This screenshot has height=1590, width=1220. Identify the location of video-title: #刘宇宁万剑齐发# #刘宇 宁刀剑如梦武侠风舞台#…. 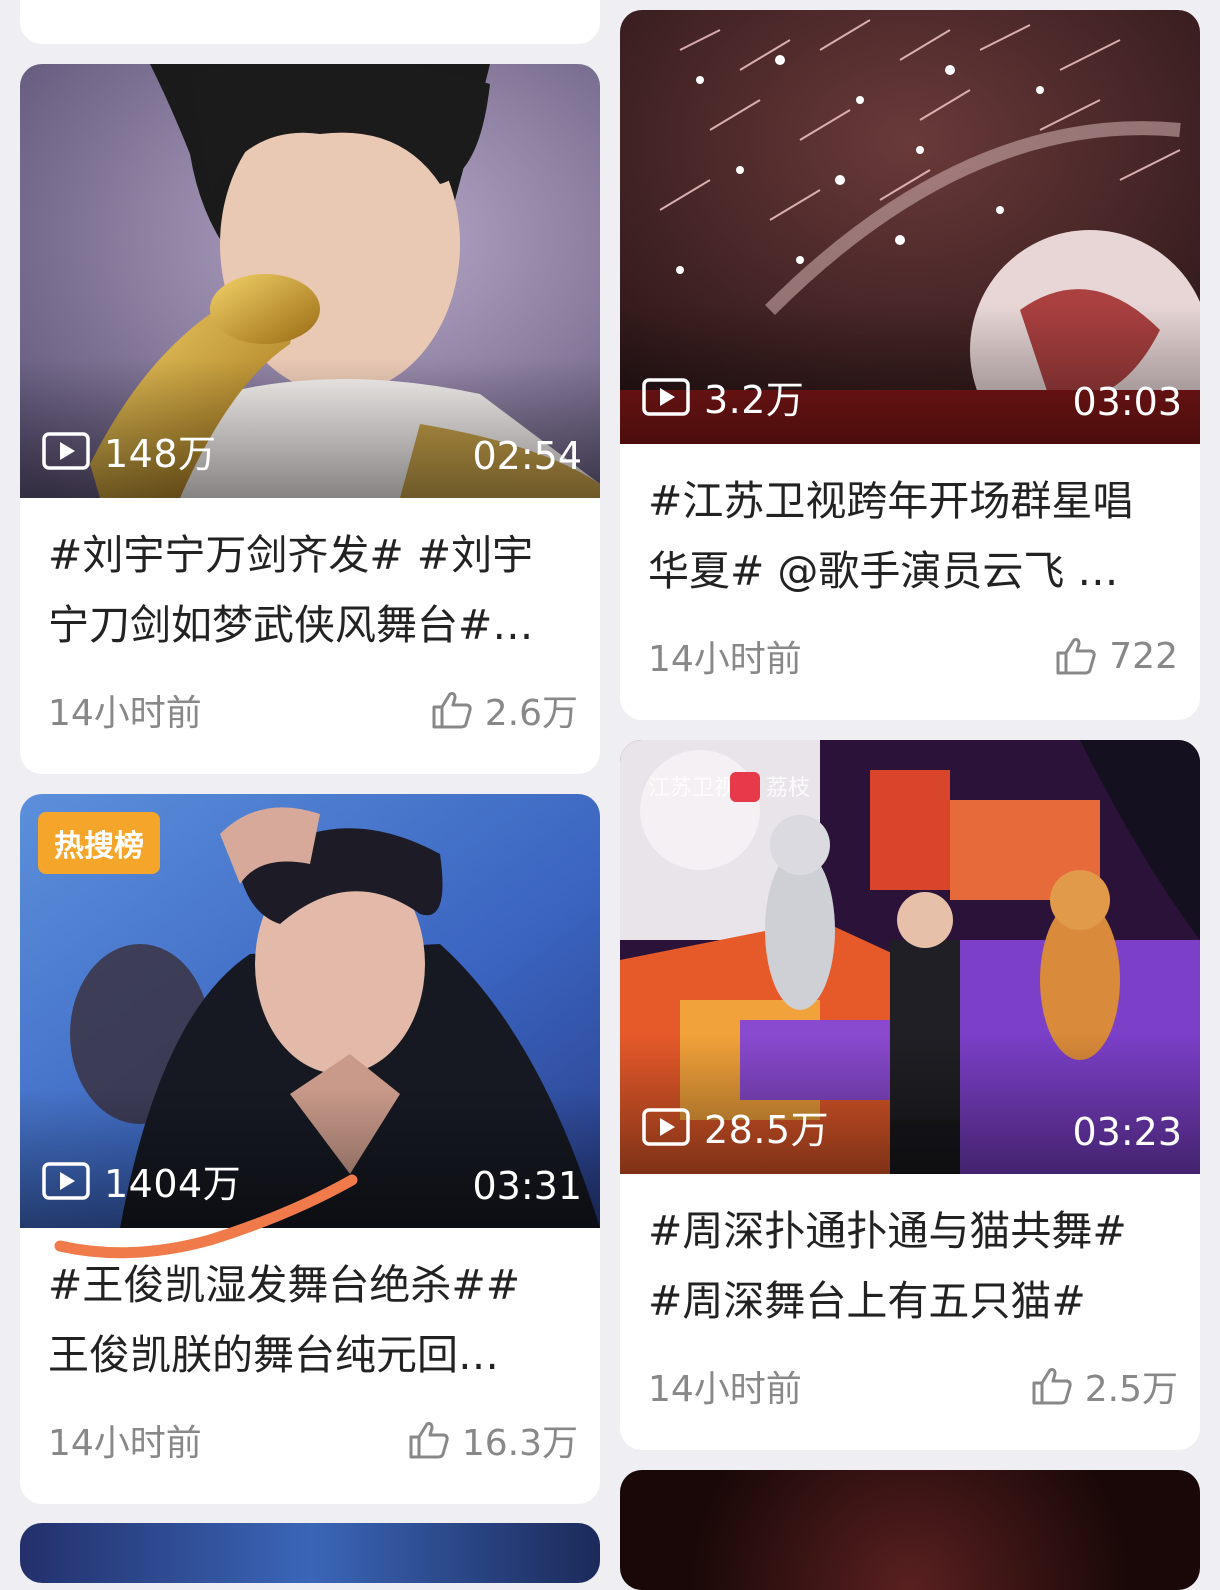
(310, 579).